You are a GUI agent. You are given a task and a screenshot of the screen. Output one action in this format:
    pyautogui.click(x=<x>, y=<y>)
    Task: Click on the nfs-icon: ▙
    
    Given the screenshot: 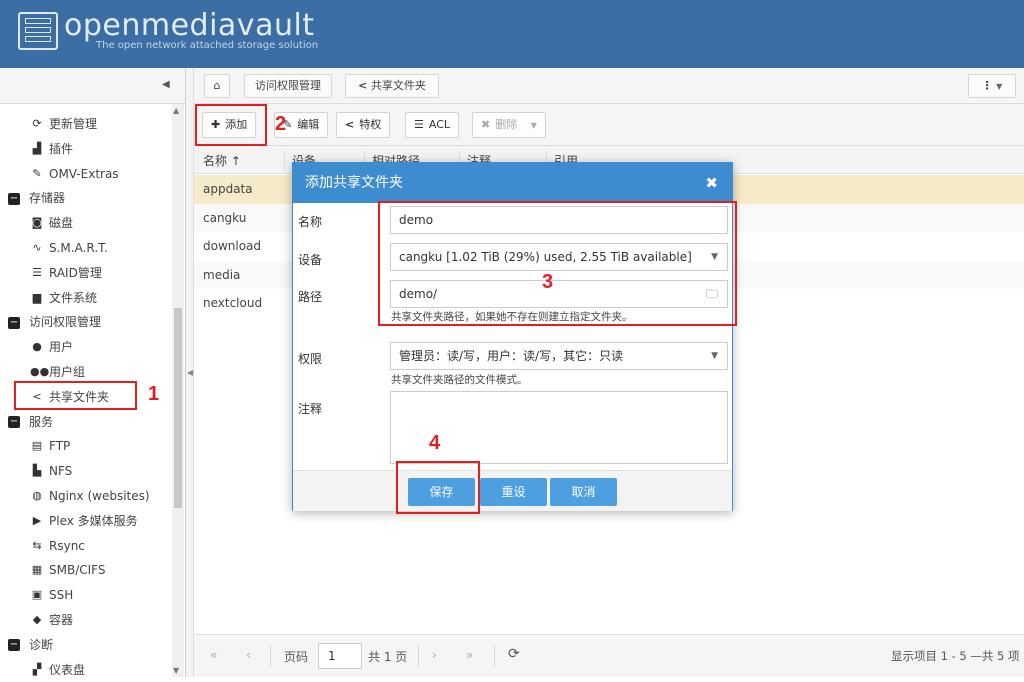 What is the action you would take?
    pyautogui.click(x=37, y=471)
    